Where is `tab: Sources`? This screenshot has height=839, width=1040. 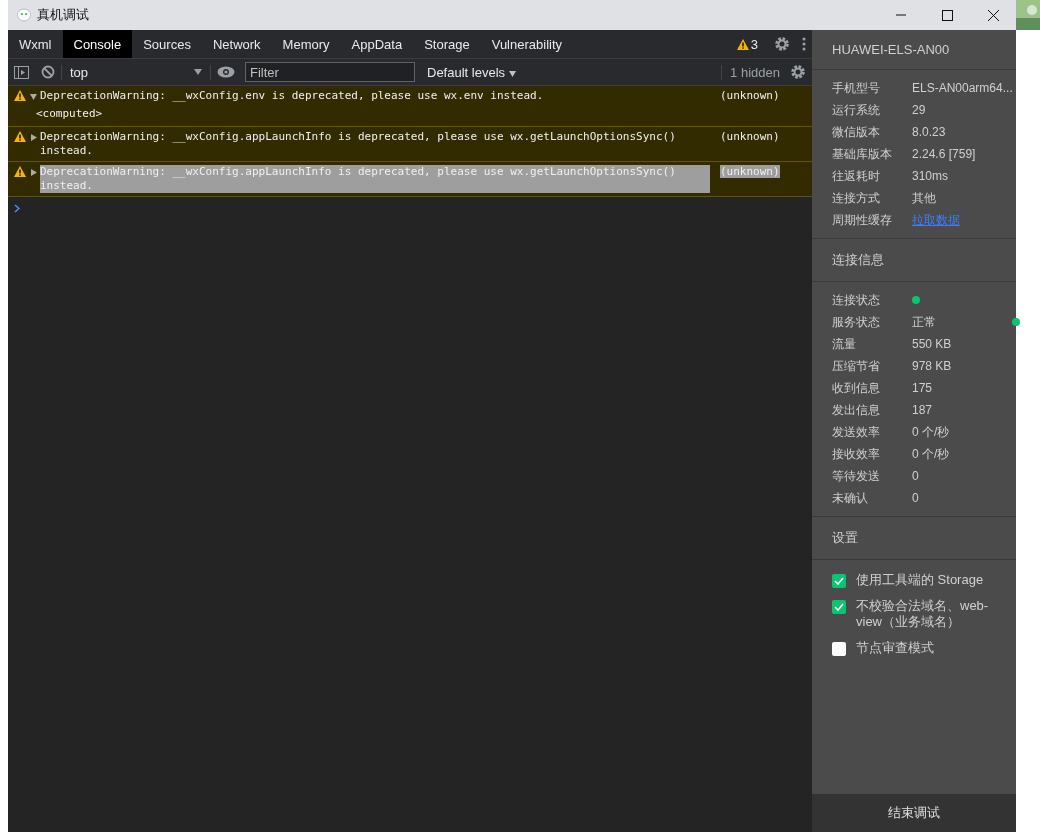
tab: Sources is located at coordinates (167, 44).